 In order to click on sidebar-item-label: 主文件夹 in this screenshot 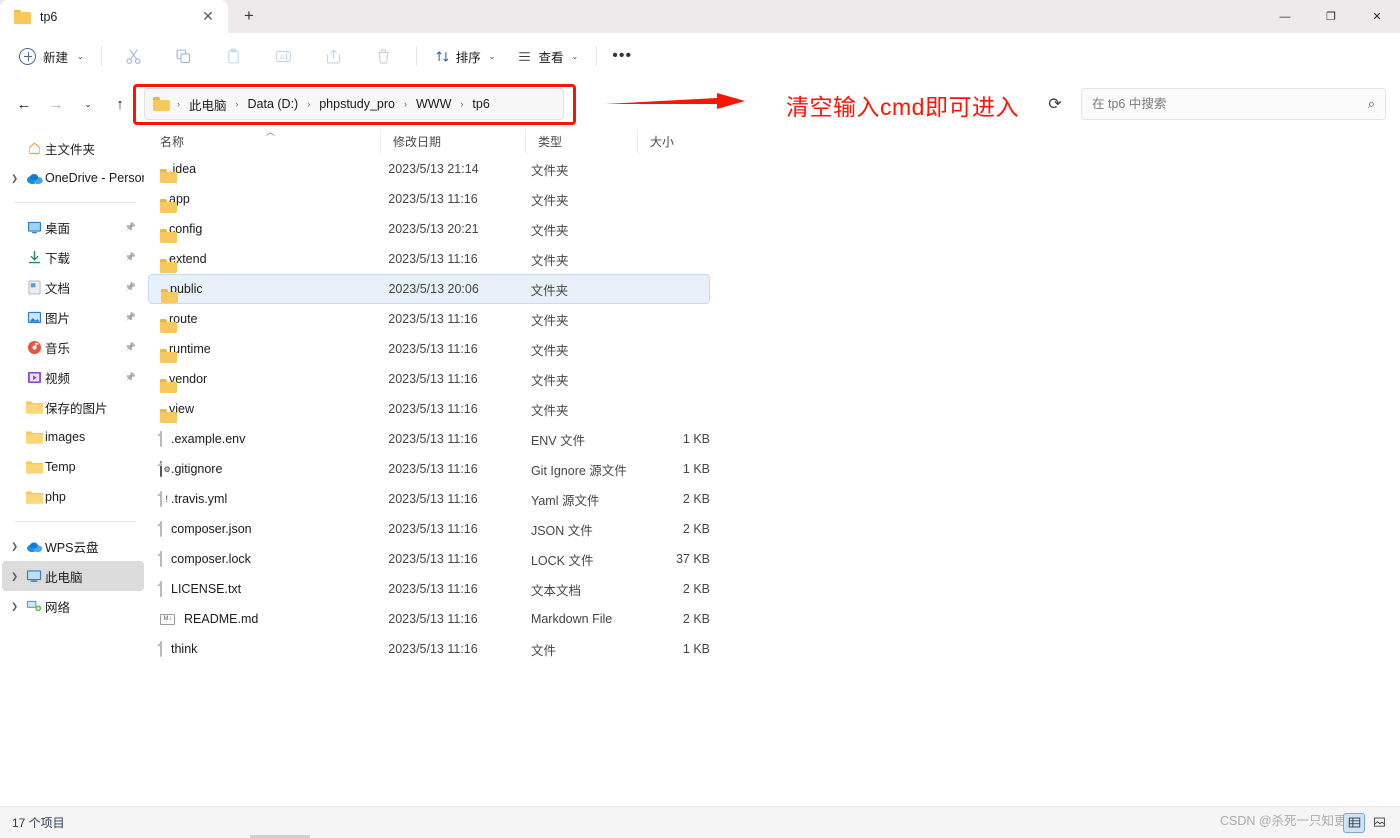, I will do `click(70, 149)`.